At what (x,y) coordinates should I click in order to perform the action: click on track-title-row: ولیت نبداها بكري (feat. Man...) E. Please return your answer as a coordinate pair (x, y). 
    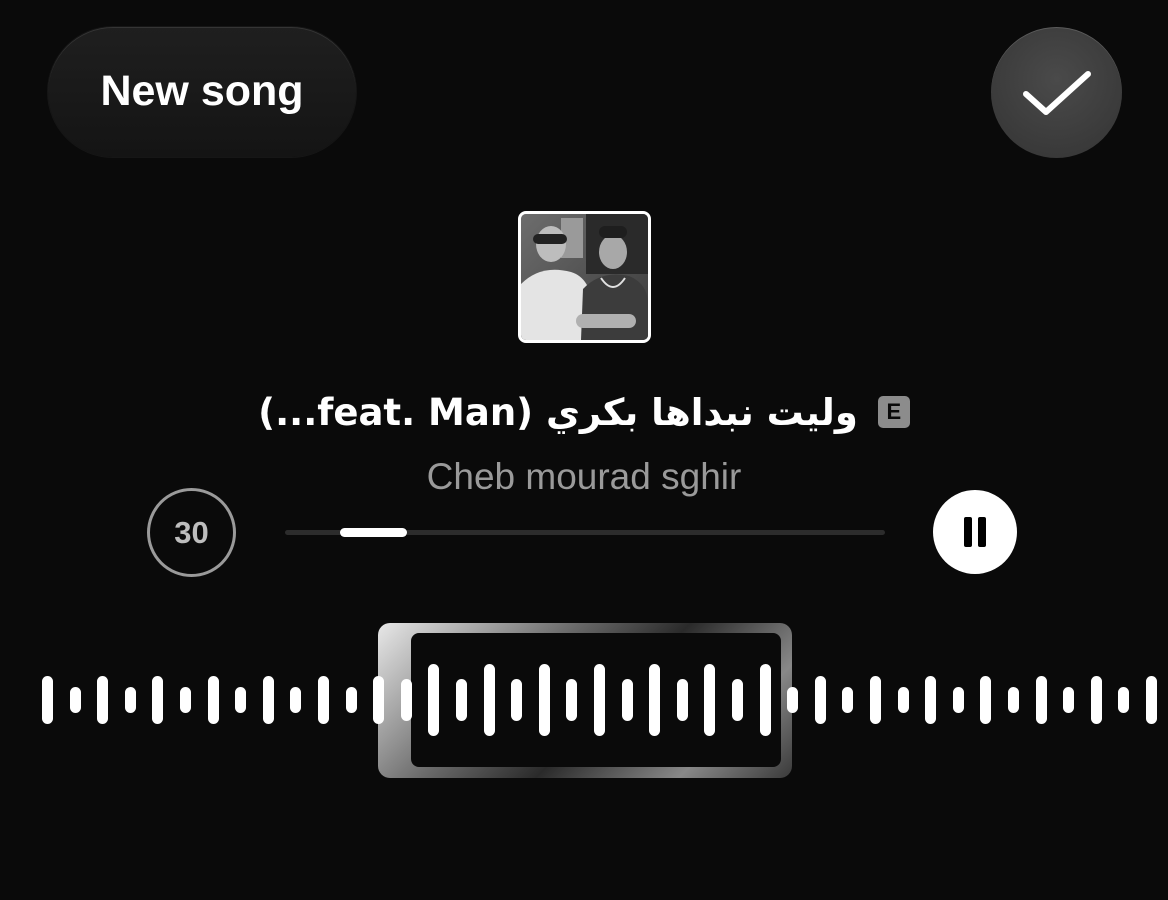
    Looking at the image, I should click on (584, 412).